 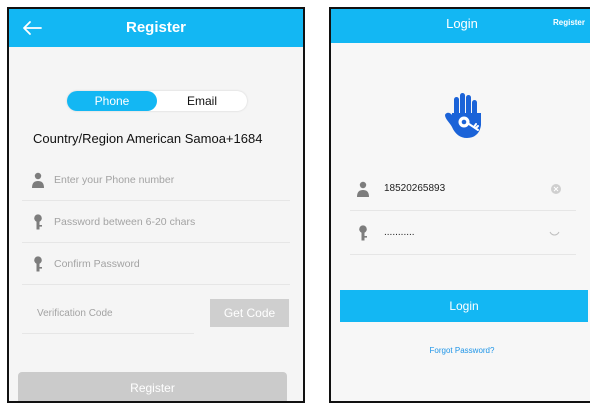 I want to click on eye-closed-icon, so click(x=554, y=234).